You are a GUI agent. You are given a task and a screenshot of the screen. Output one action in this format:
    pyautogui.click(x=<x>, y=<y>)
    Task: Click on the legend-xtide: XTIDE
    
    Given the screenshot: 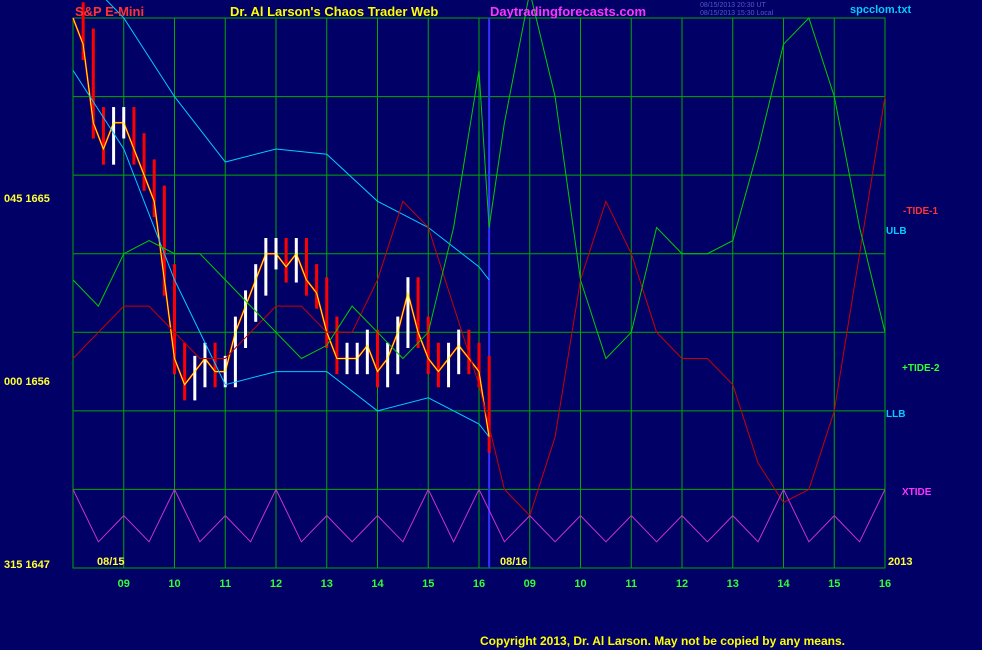 What is the action you would take?
    pyautogui.click(x=917, y=492)
    